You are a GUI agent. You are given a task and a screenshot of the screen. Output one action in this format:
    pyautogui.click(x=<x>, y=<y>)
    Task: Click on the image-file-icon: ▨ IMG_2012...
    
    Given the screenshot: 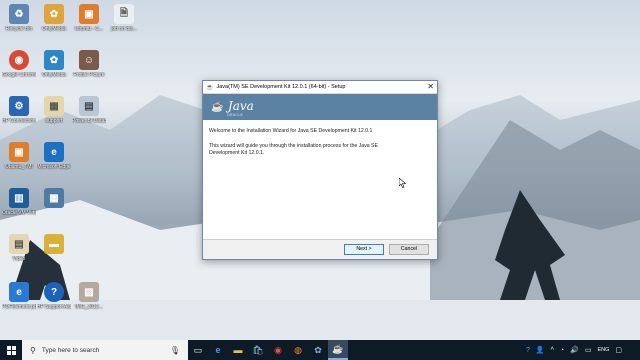 What is the action you would take?
    pyautogui.click(x=89, y=296)
    